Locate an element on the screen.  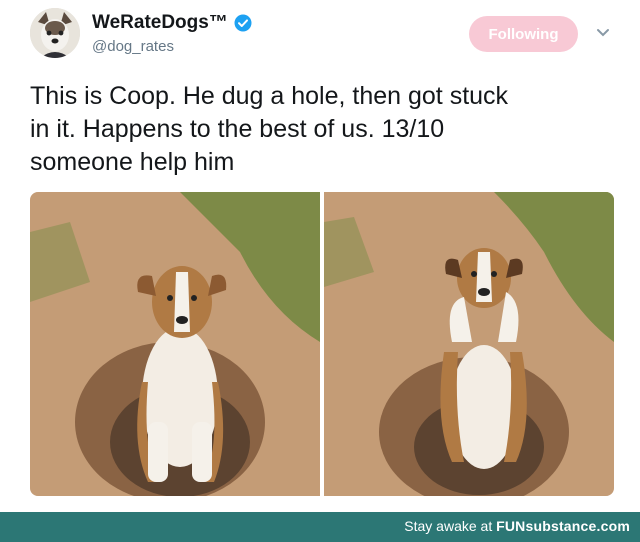
watermark-prefix: Stay awake at is located at coordinates (450, 526).